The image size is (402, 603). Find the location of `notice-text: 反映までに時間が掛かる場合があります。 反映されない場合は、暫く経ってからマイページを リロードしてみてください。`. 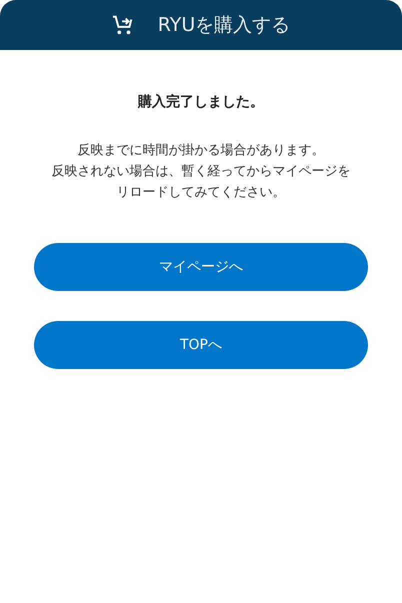

notice-text: 反映までに時間が掛かる場合があります。 反映されない場合は、暫く経ってからマイページを リロードしてみてください。 is located at coordinates (201, 172).